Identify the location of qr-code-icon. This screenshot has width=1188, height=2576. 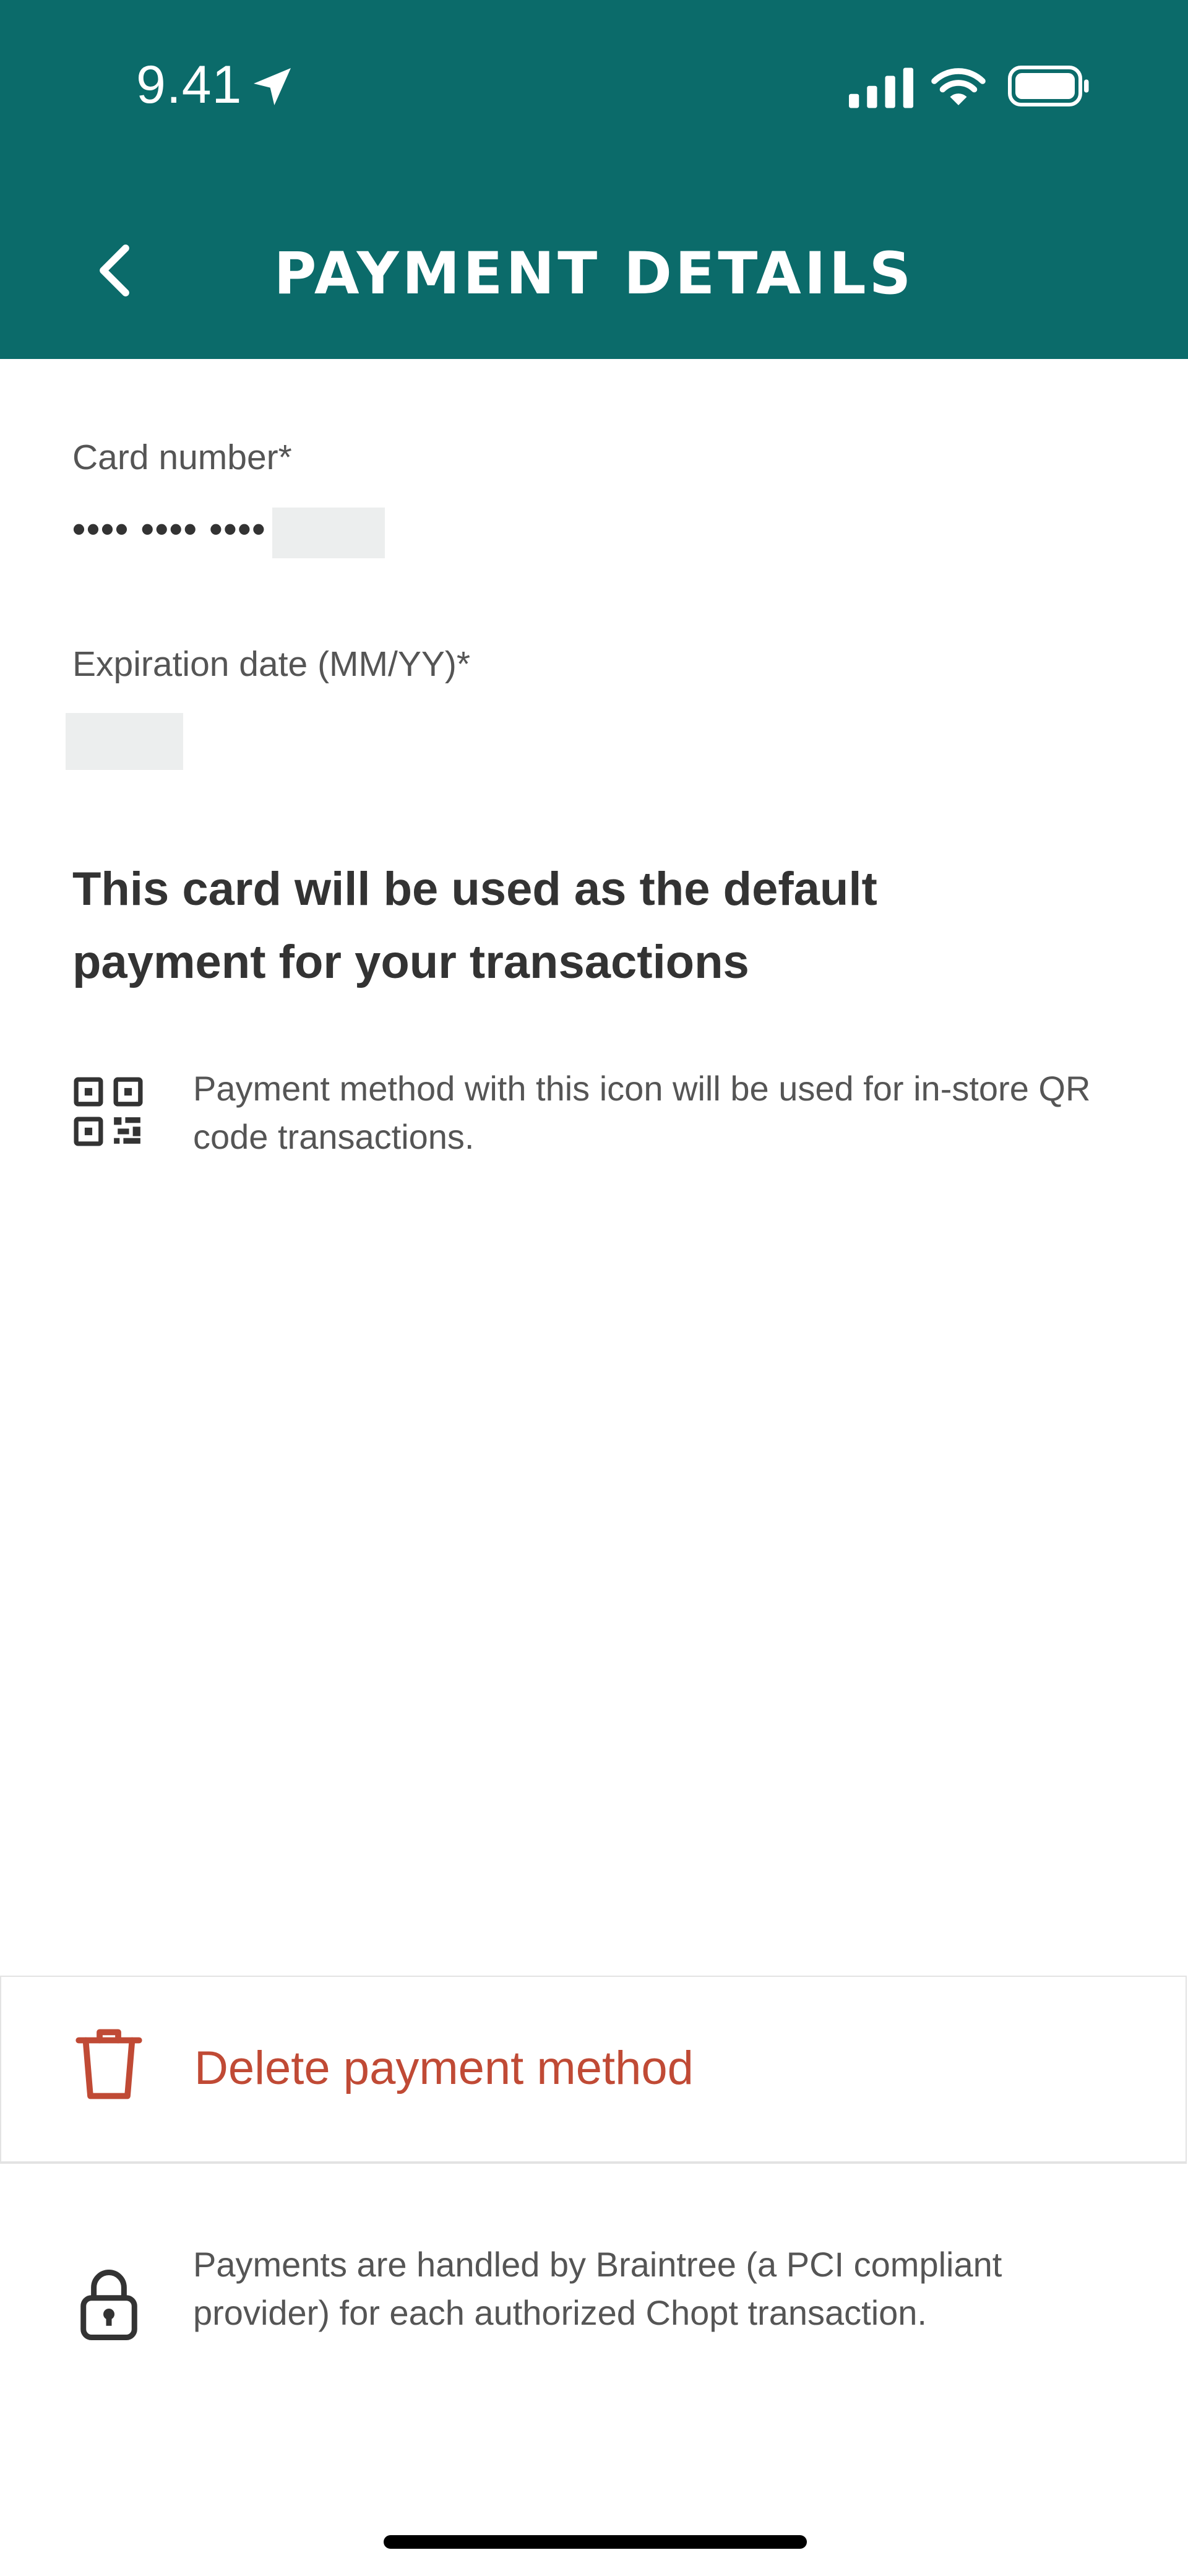
(109, 1111).